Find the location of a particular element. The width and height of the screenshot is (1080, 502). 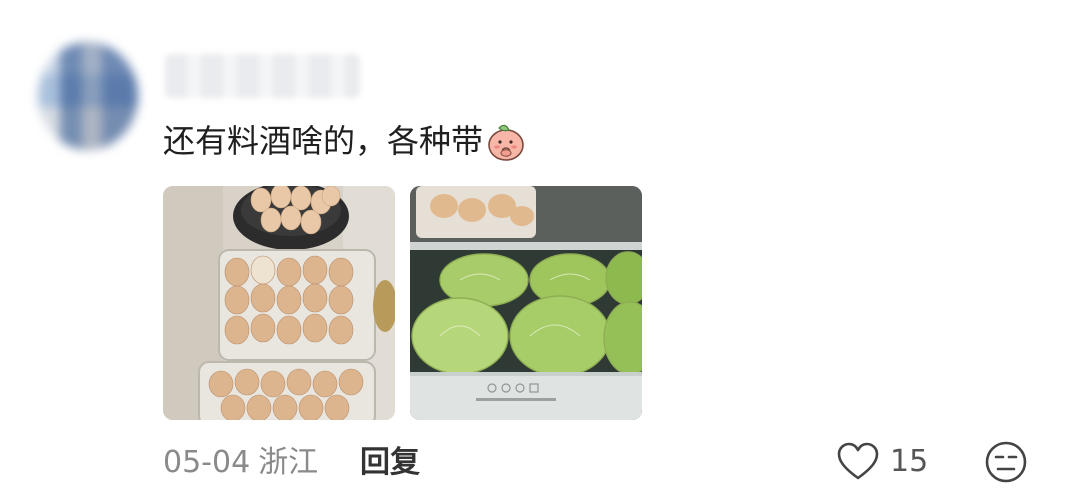

dislike-face-icon is located at coordinates (1006, 462).